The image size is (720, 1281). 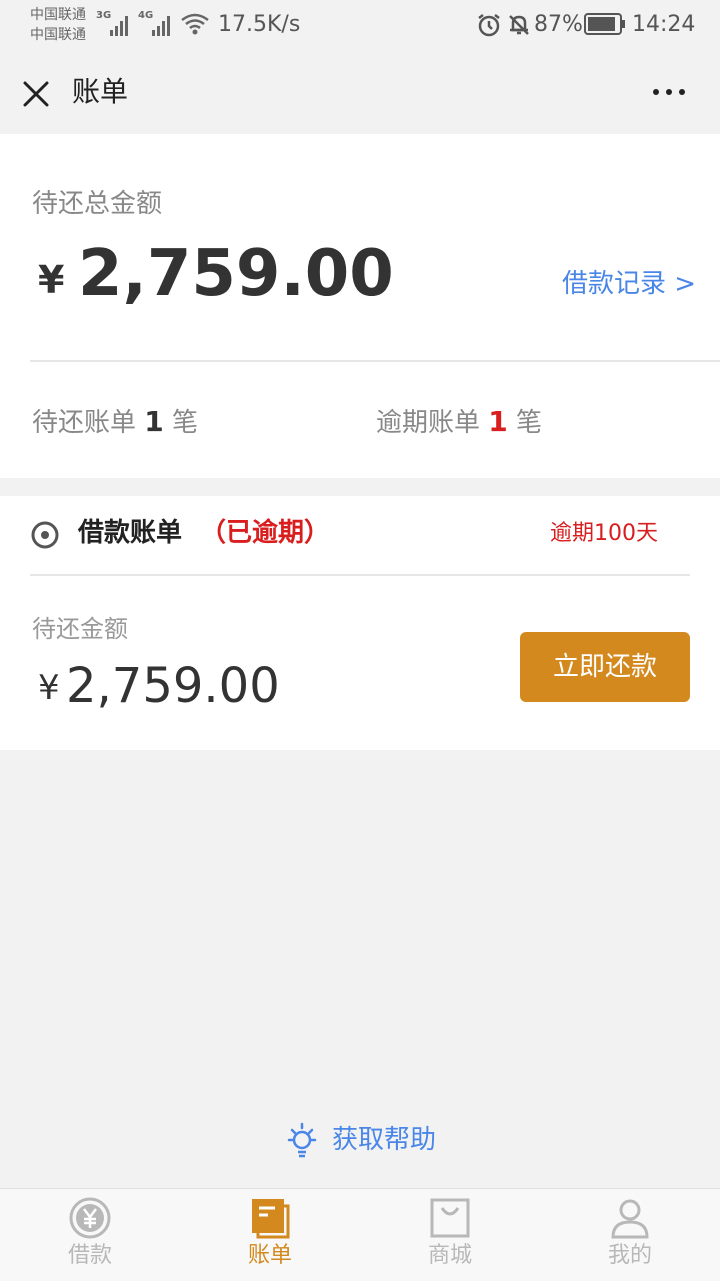 What do you see at coordinates (269, 1255) in the screenshot?
I see `nav-label: 账单` at bounding box center [269, 1255].